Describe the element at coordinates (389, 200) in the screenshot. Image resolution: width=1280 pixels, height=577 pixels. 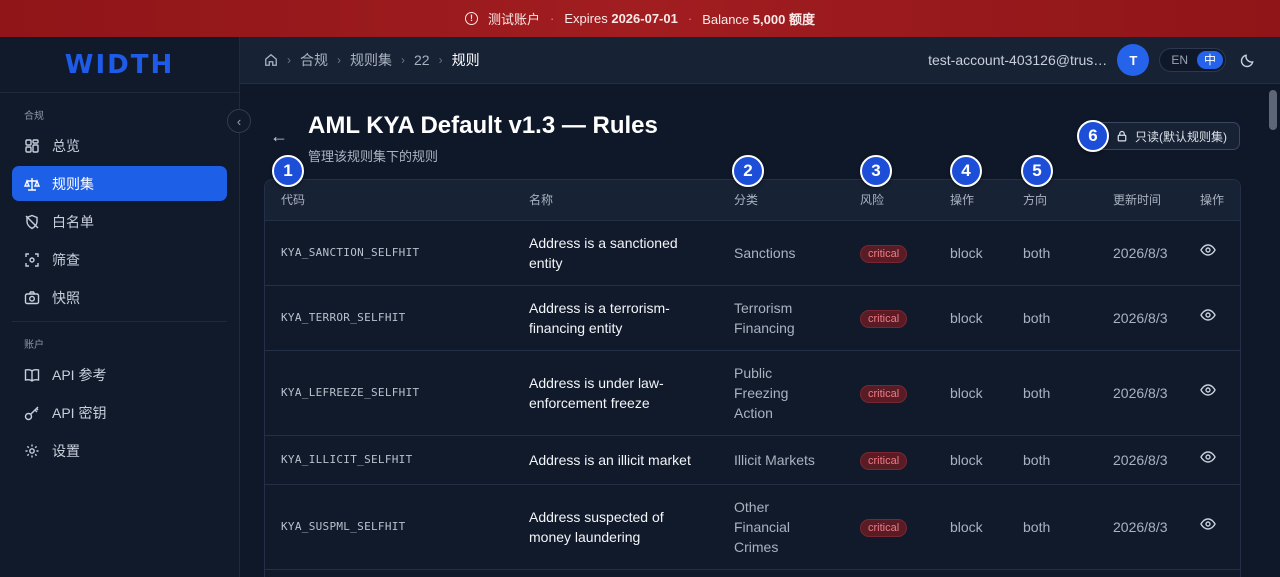
I see `column-header-code: 代码` at that location.